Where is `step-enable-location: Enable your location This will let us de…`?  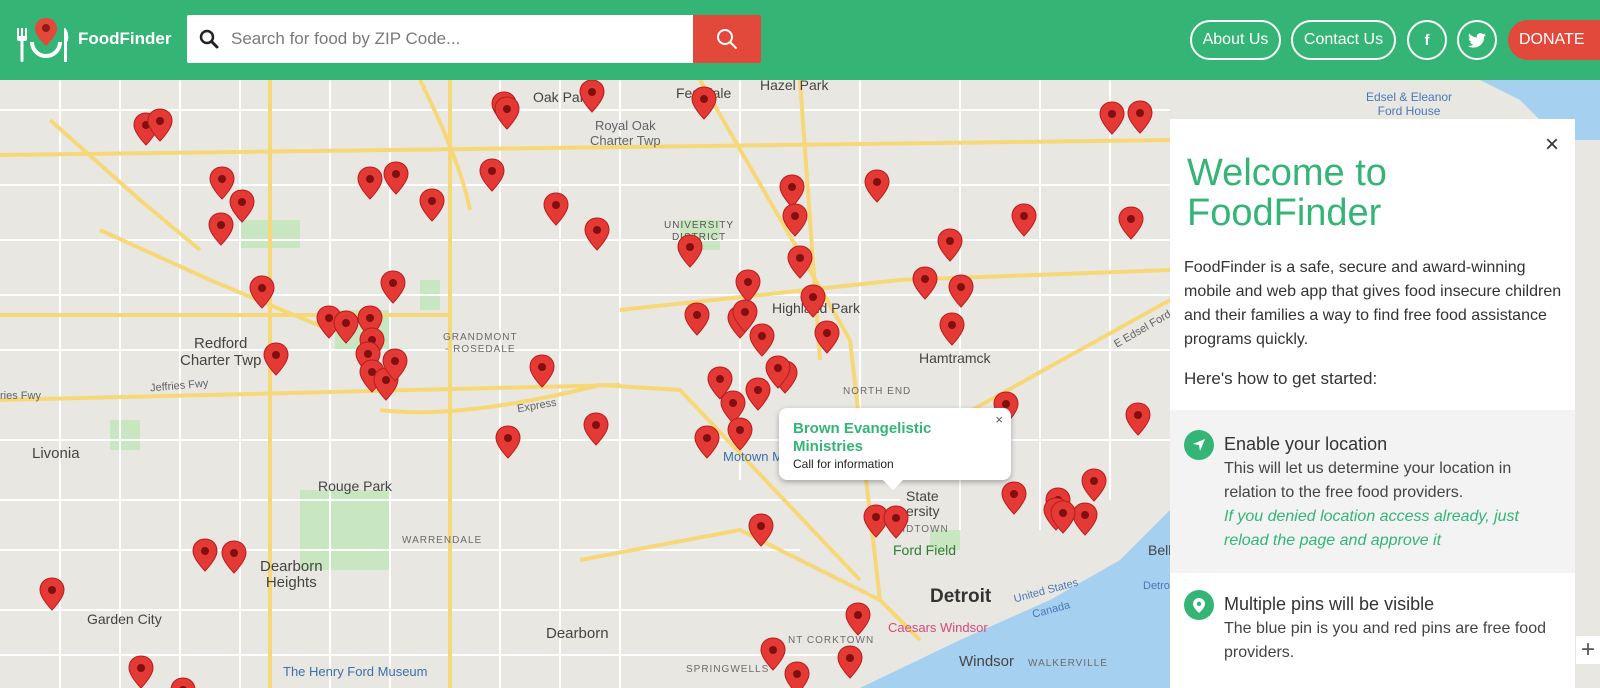 step-enable-location: Enable your location This will let us de… is located at coordinates (1372, 491).